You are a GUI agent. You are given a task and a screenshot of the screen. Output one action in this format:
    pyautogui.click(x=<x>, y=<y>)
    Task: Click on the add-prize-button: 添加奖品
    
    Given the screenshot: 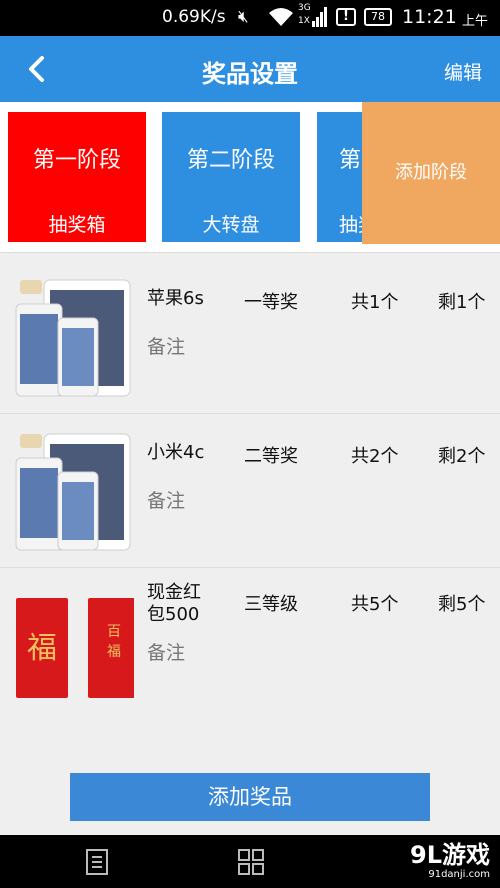 What is the action you would take?
    pyautogui.click(x=250, y=797)
    